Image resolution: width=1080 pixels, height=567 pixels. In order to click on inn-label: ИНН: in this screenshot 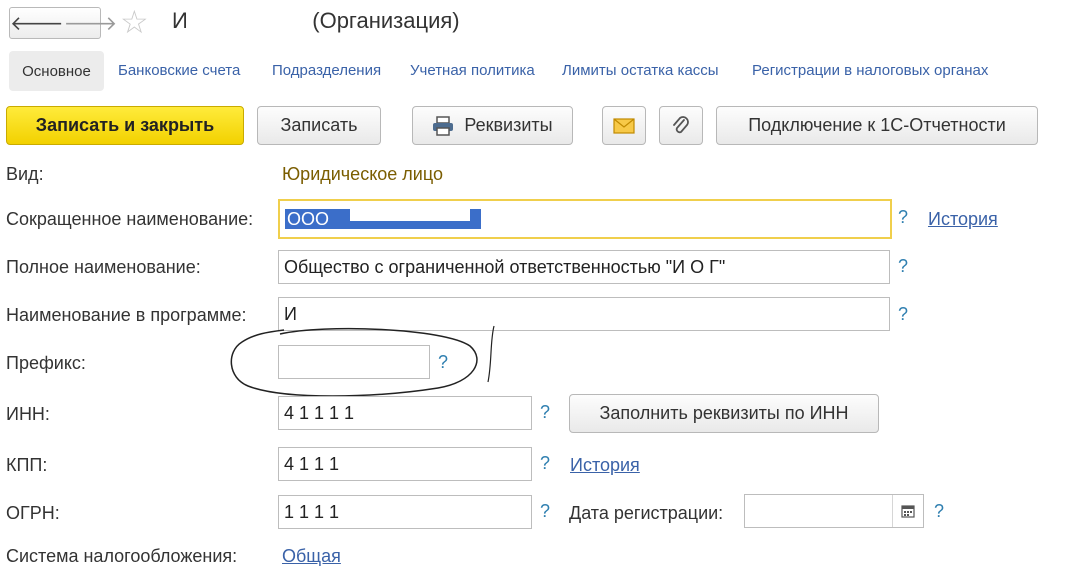, I will do `click(28, 414)`.